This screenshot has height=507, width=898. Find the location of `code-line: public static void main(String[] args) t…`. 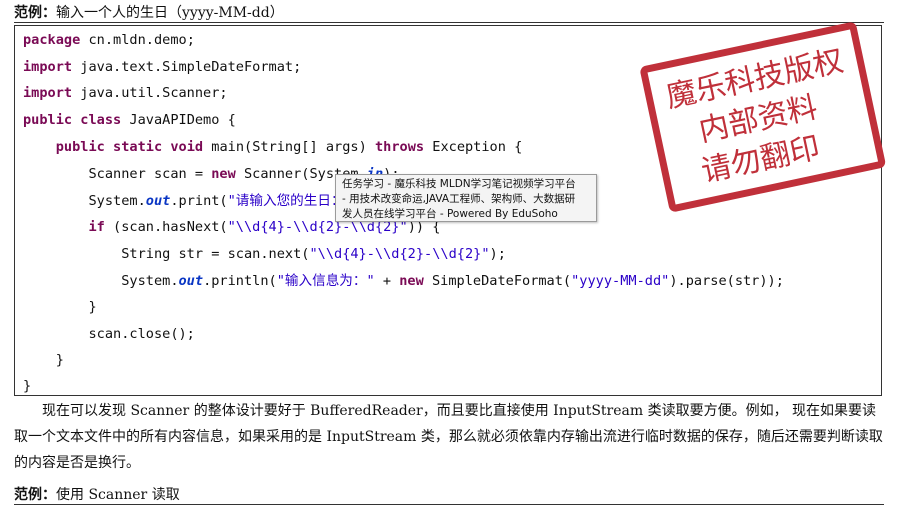

code-line: public static void main(String[] args) t… is located at coordinates (273, 147).